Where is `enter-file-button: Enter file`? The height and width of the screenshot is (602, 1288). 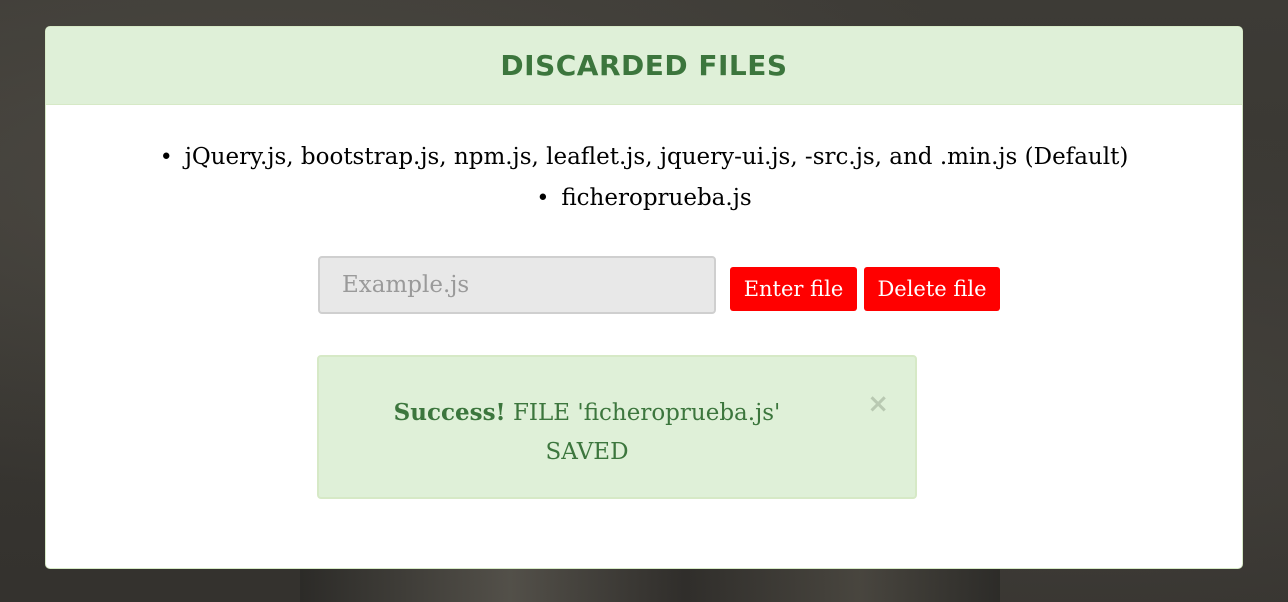 enter-file-button: Enter file is located at coordinates (793, 289).